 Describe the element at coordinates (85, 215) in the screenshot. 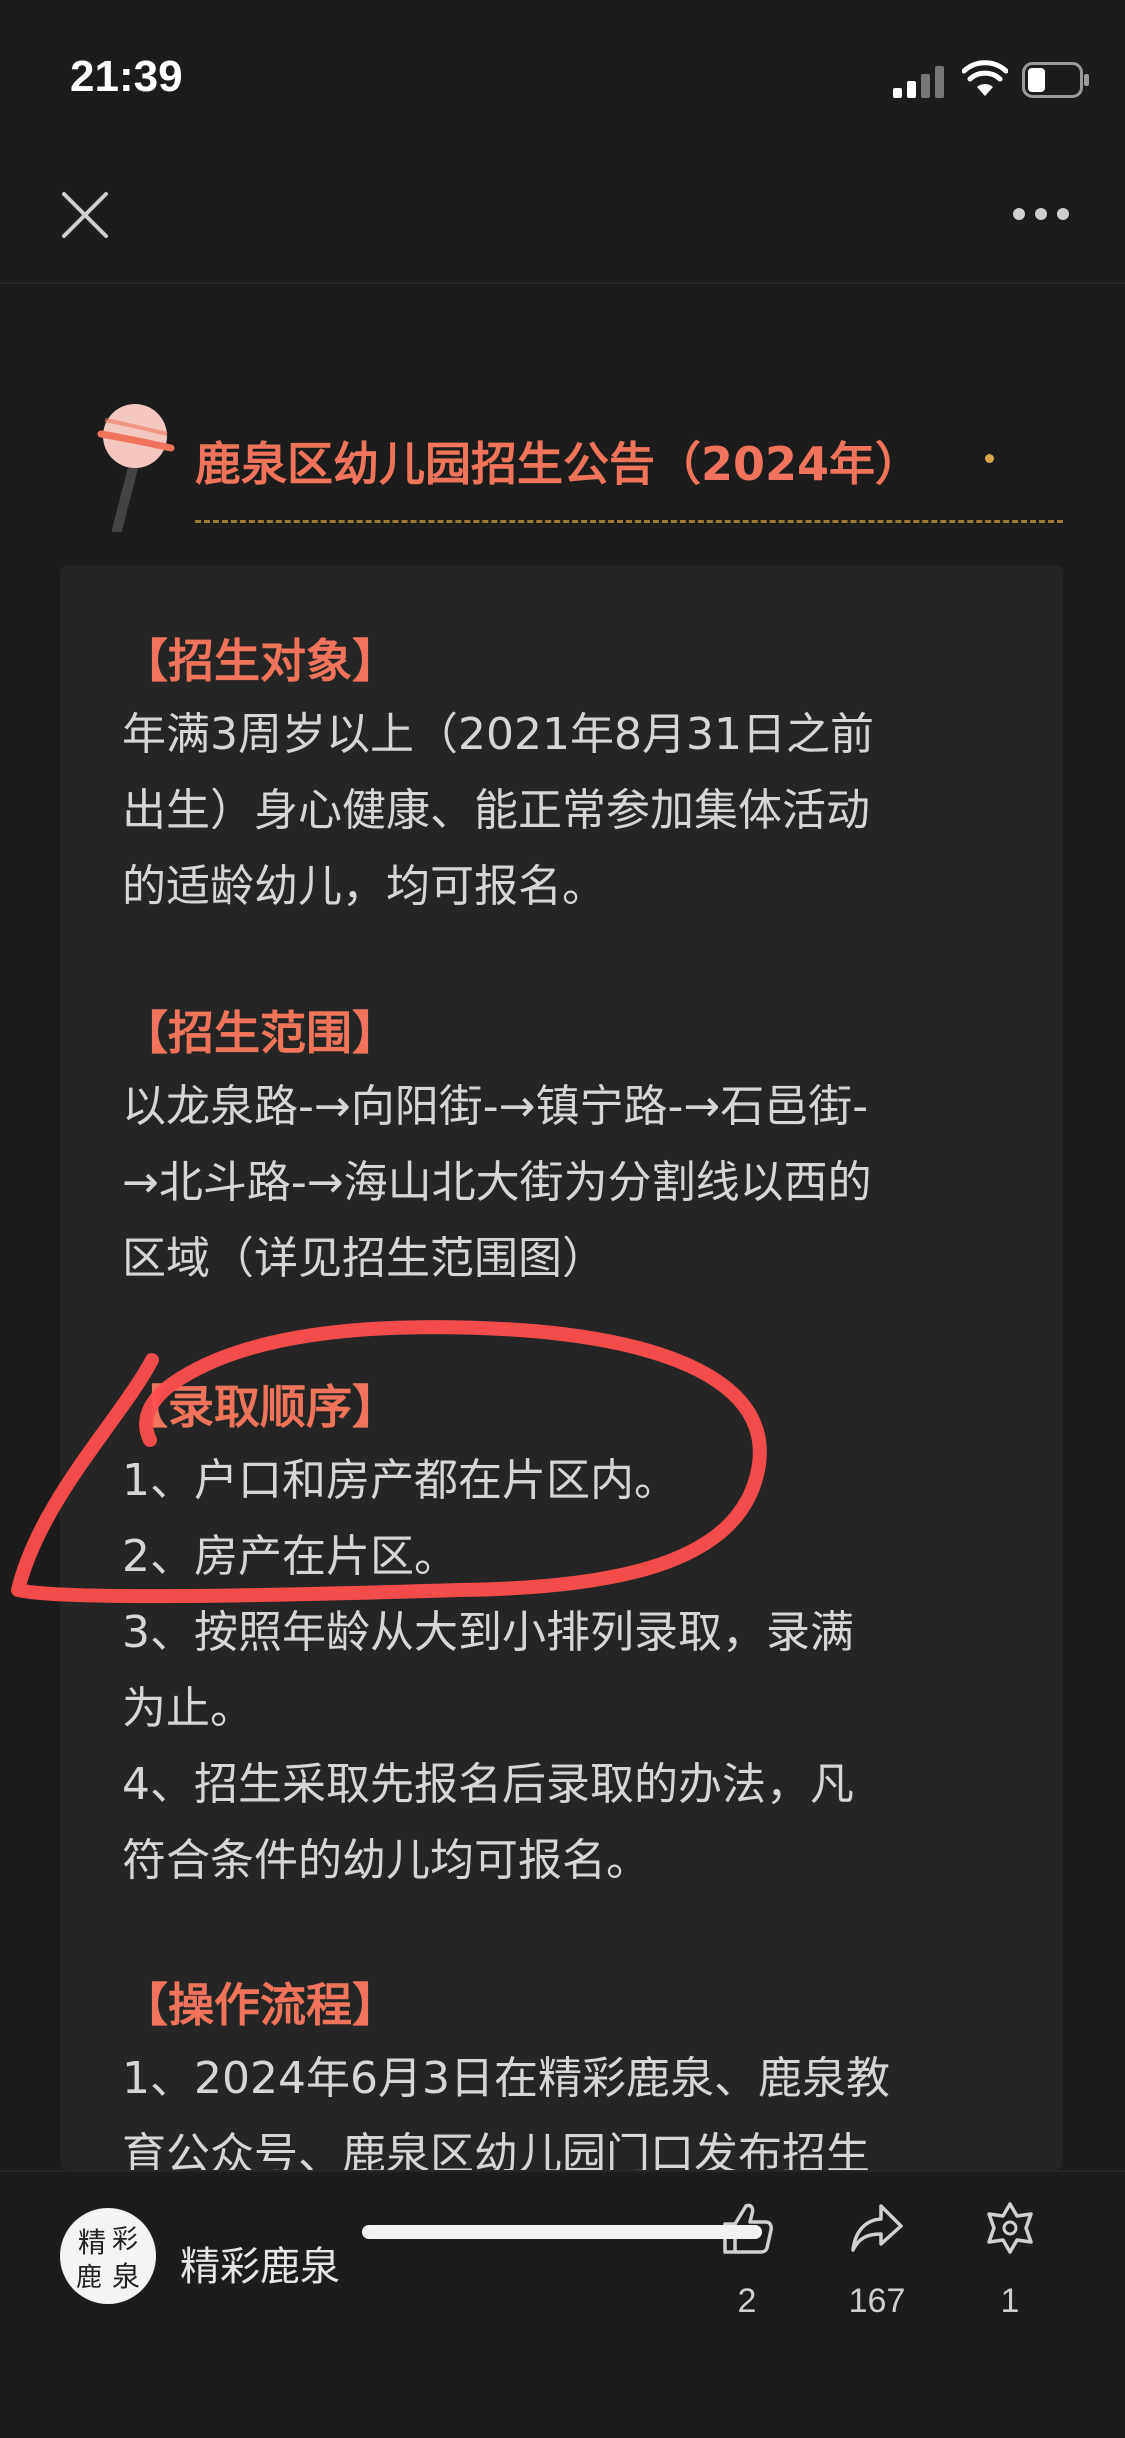

I see `close-icon` at that location.